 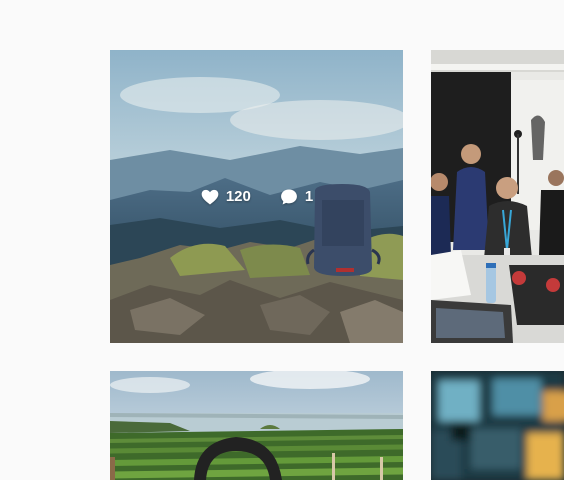 I want to click on comments-count: 1, so click(x=309, y=196).